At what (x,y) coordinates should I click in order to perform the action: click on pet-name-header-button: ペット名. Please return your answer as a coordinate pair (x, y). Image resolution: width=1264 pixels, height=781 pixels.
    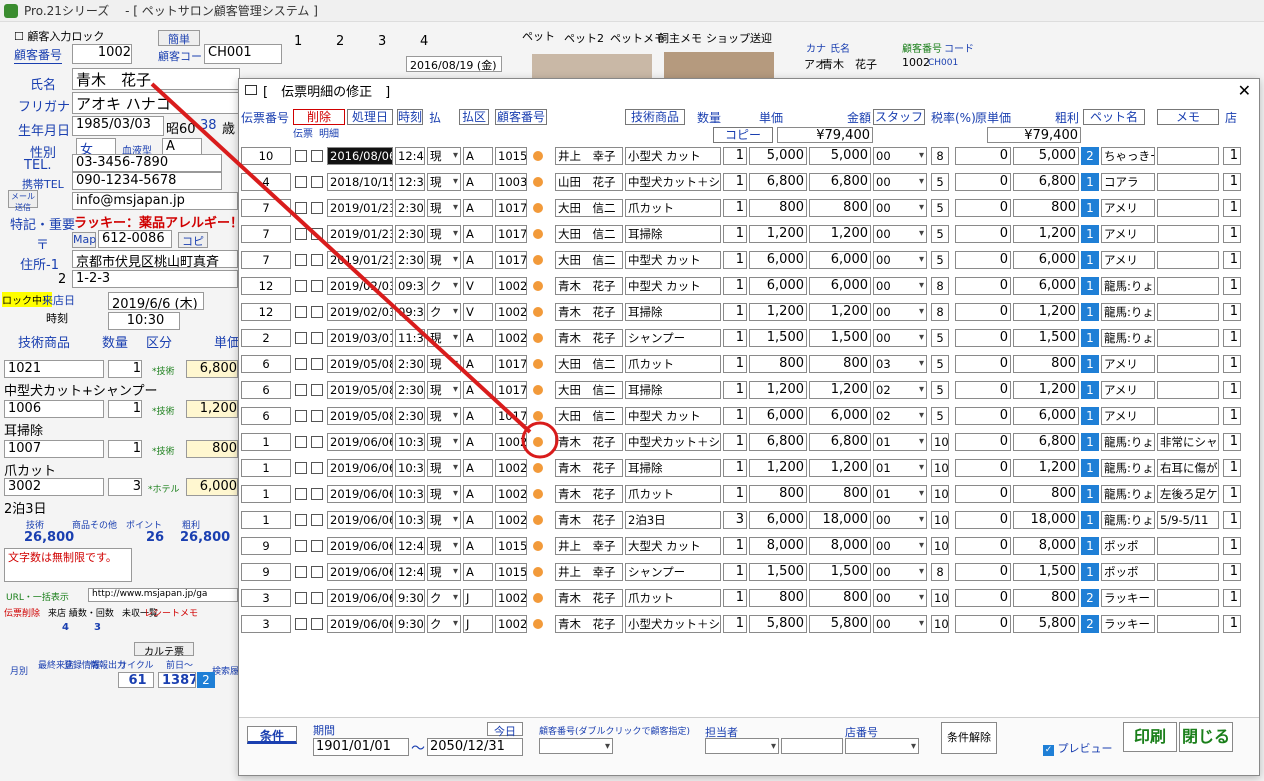
    Looking at the image, I should click on (1114, 117).